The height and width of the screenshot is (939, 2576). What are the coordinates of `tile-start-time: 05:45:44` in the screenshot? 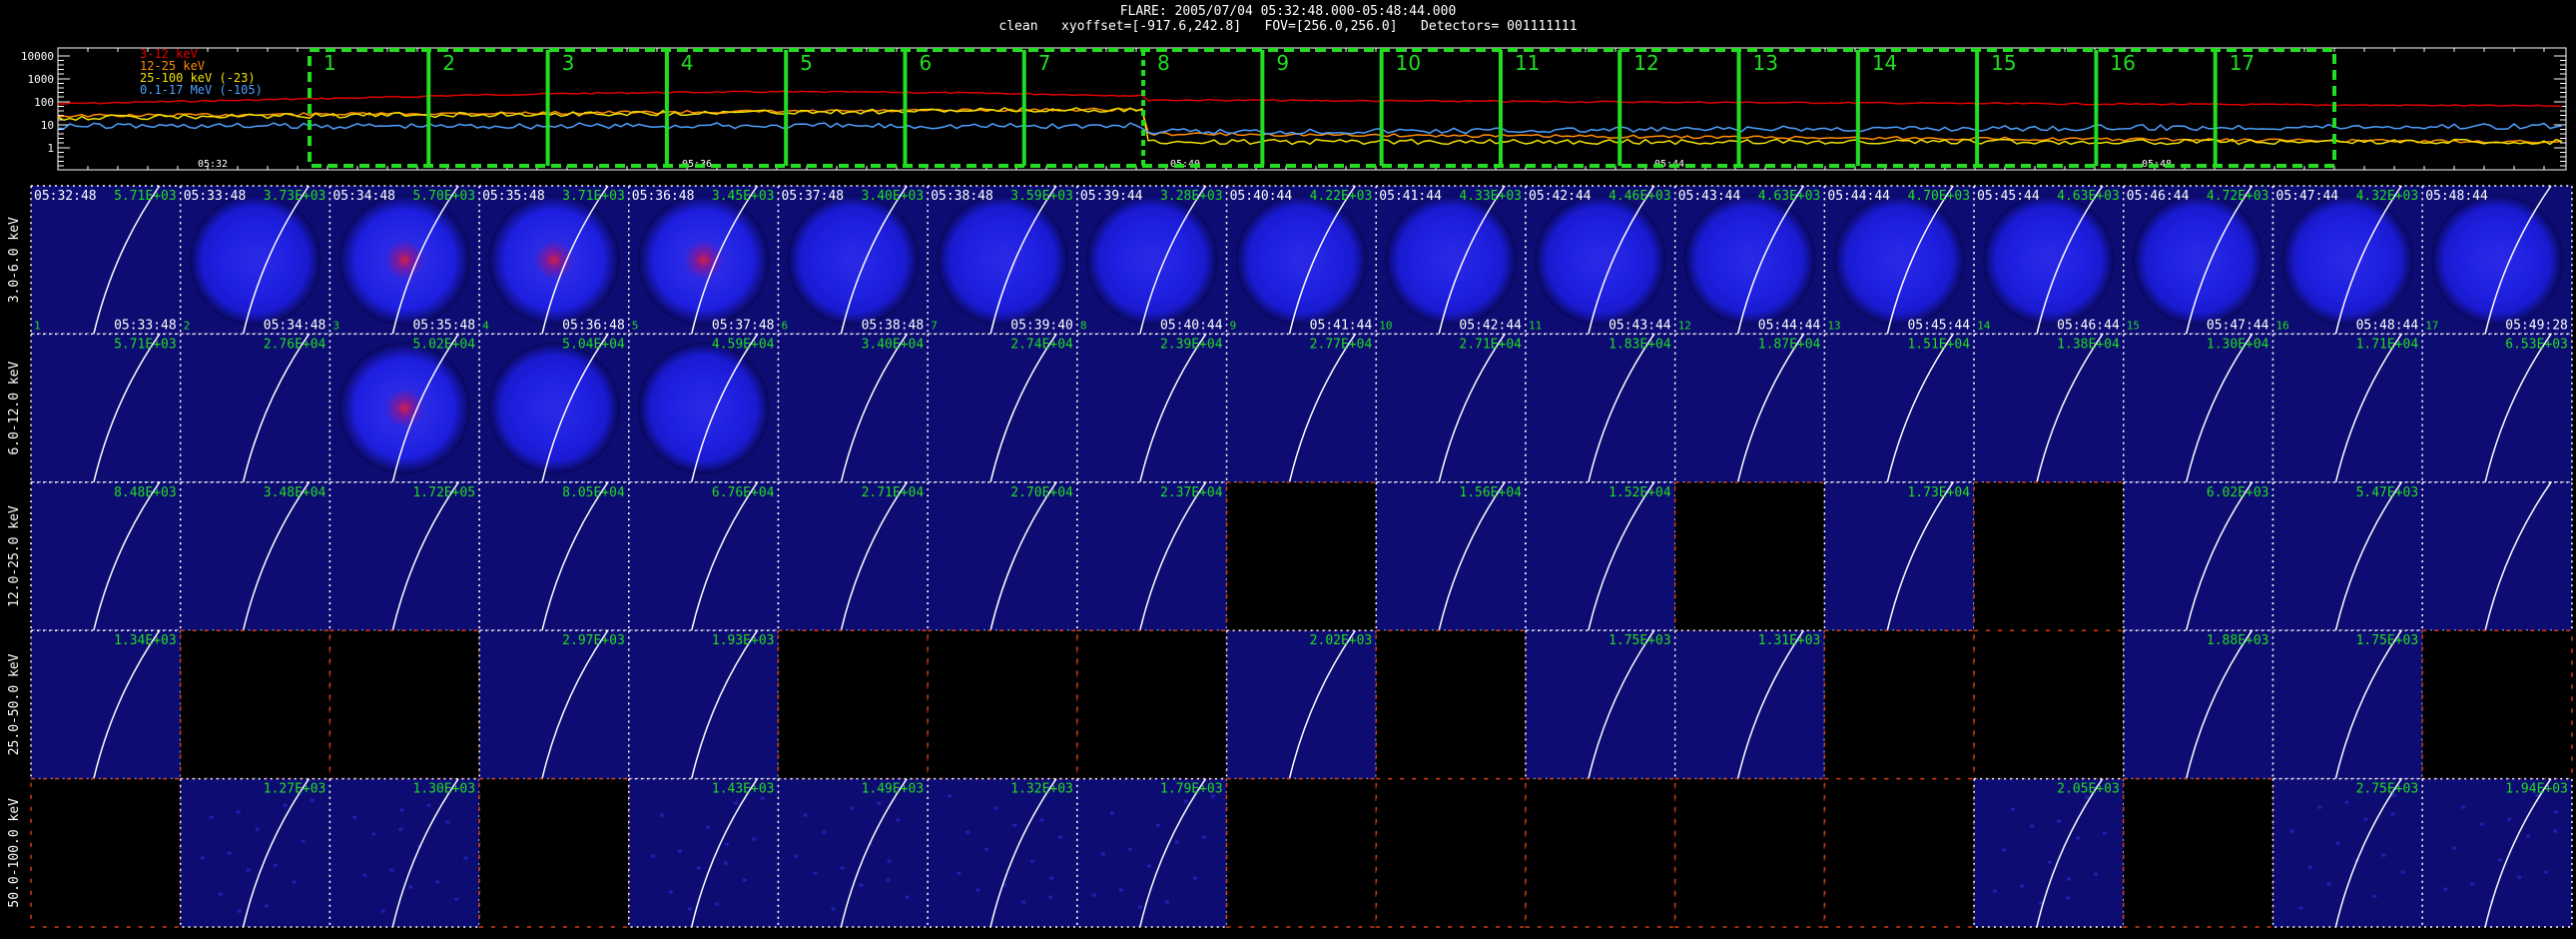 It's located at (2009, 196).